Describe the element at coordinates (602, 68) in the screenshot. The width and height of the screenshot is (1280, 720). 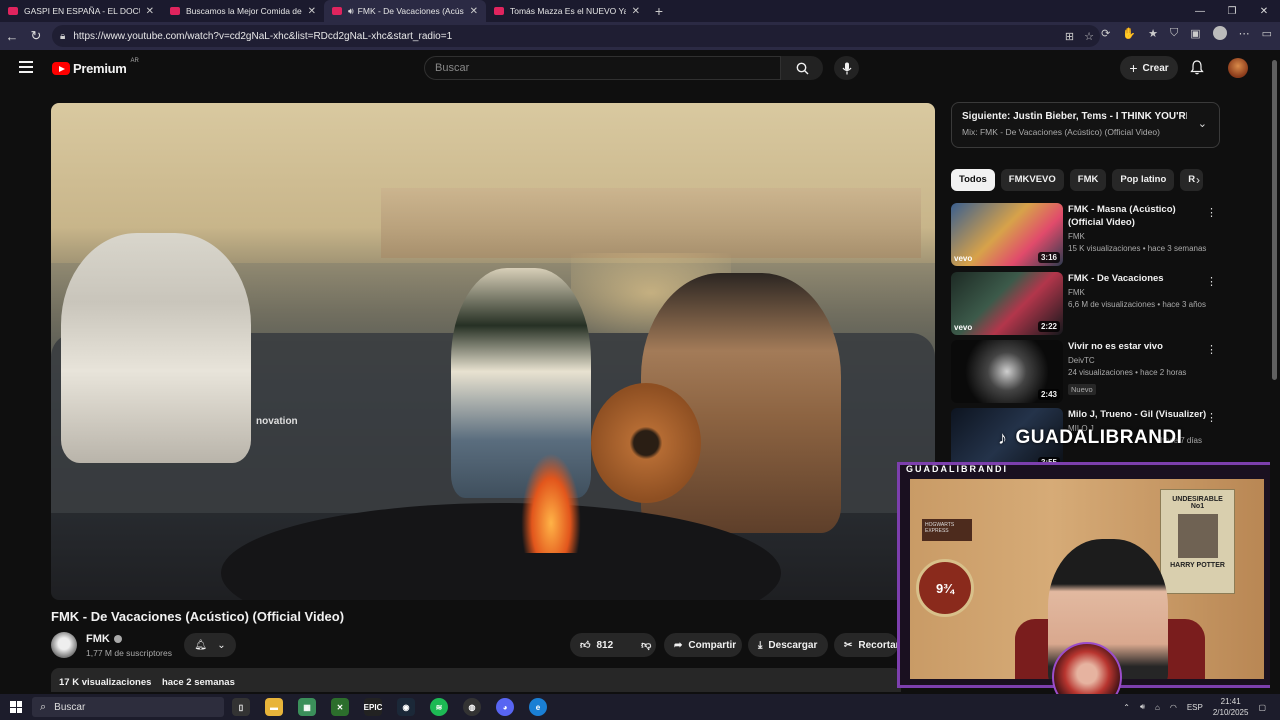
I see `search-input: Buscar` at that location.